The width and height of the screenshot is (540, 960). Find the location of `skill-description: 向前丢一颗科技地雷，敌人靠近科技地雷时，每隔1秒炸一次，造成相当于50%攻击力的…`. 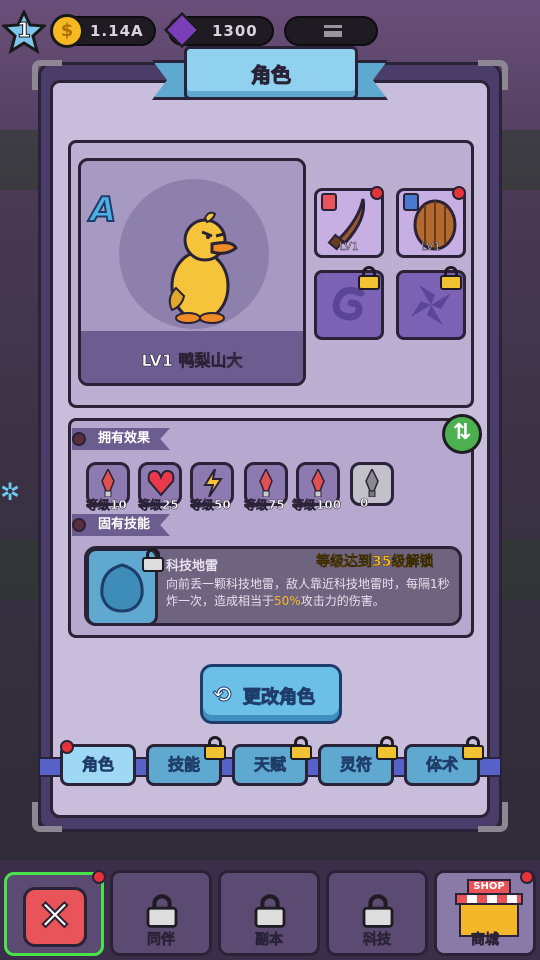

skill-description: 向前丢一颗科技地雷，敌人靠近科技地雷时，每隔1秒炸一次，造成相当于50%攻击力的… is located at coordinates (310, 593).